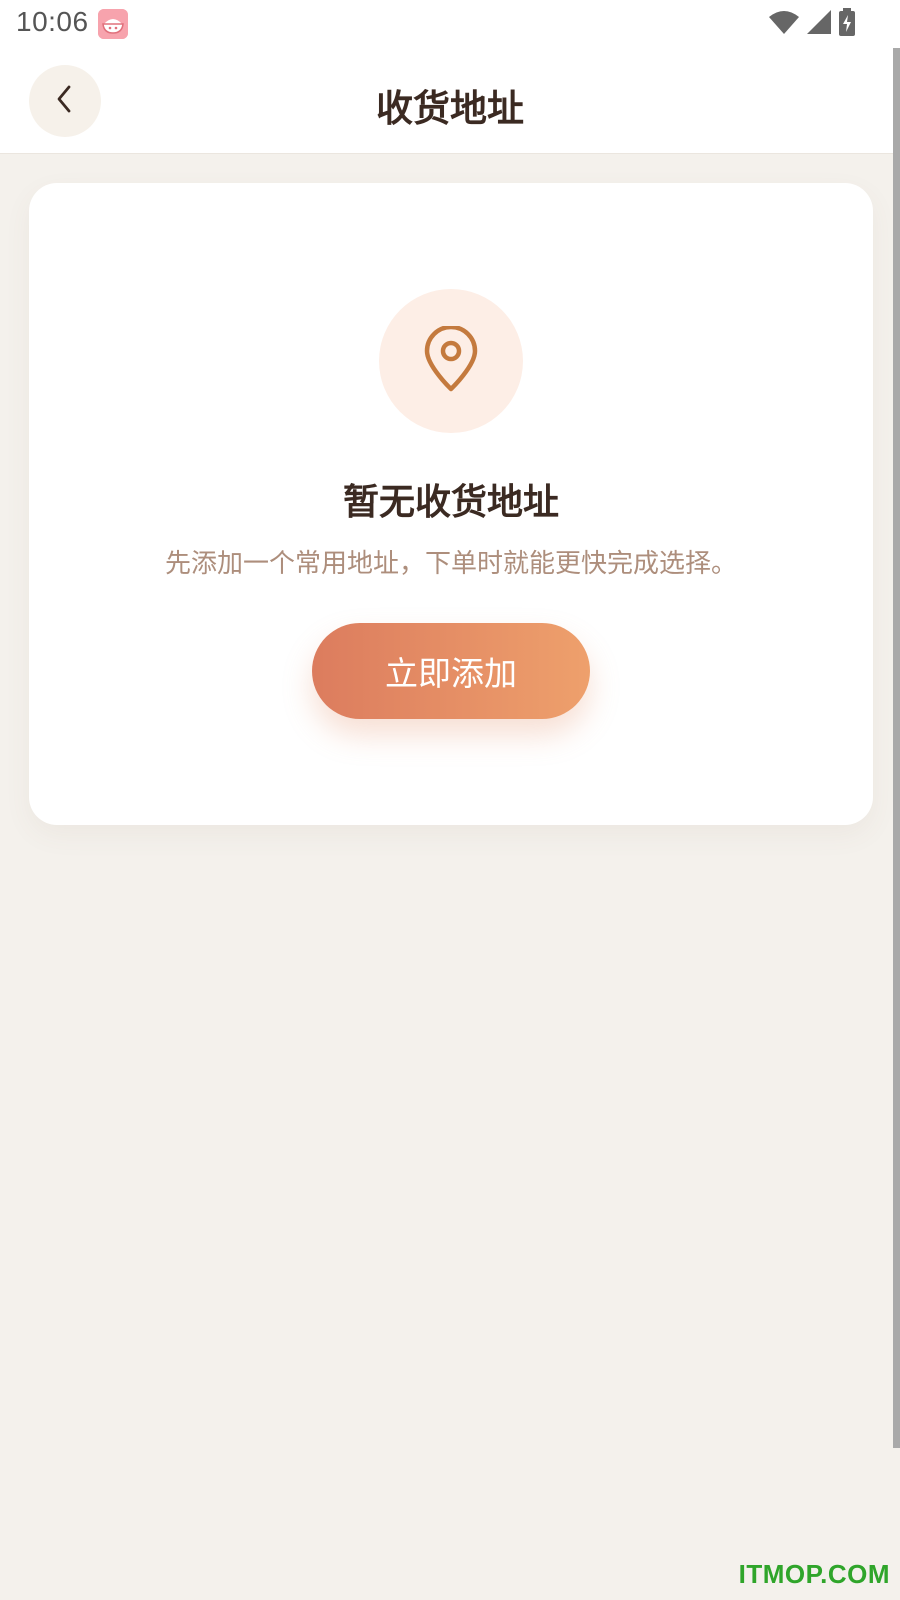 The height and width of the screenshot is (1600, 900). Describe the element at coordinates (450, 24) in the screenshot. I see `status-bar: 10:06` at that location.